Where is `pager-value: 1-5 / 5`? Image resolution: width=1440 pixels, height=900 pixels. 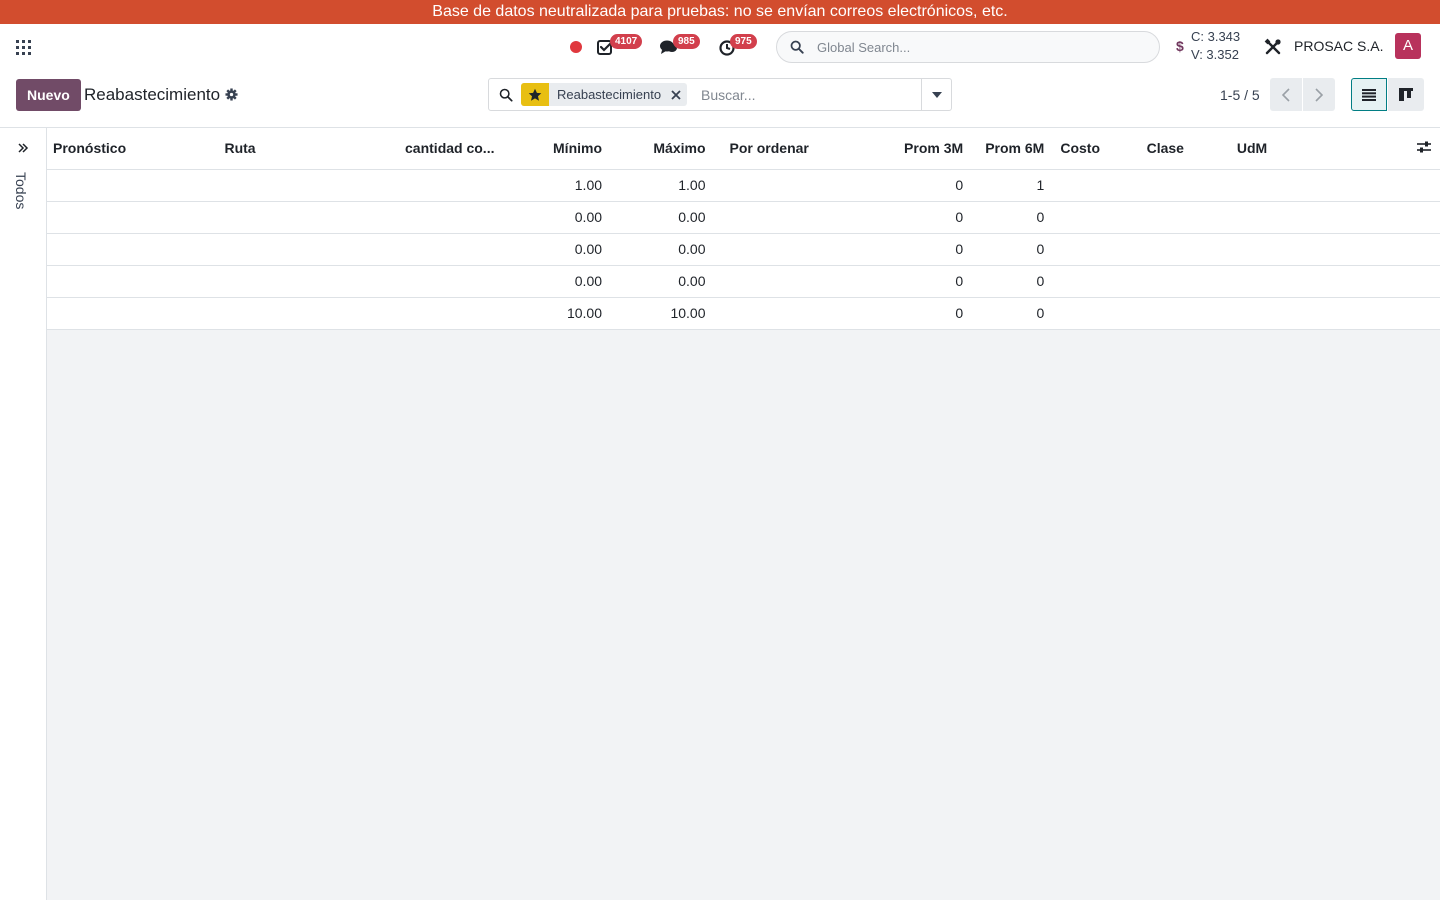 pager-value: 1-5 / 5 is located at coordinates (1240, 95).